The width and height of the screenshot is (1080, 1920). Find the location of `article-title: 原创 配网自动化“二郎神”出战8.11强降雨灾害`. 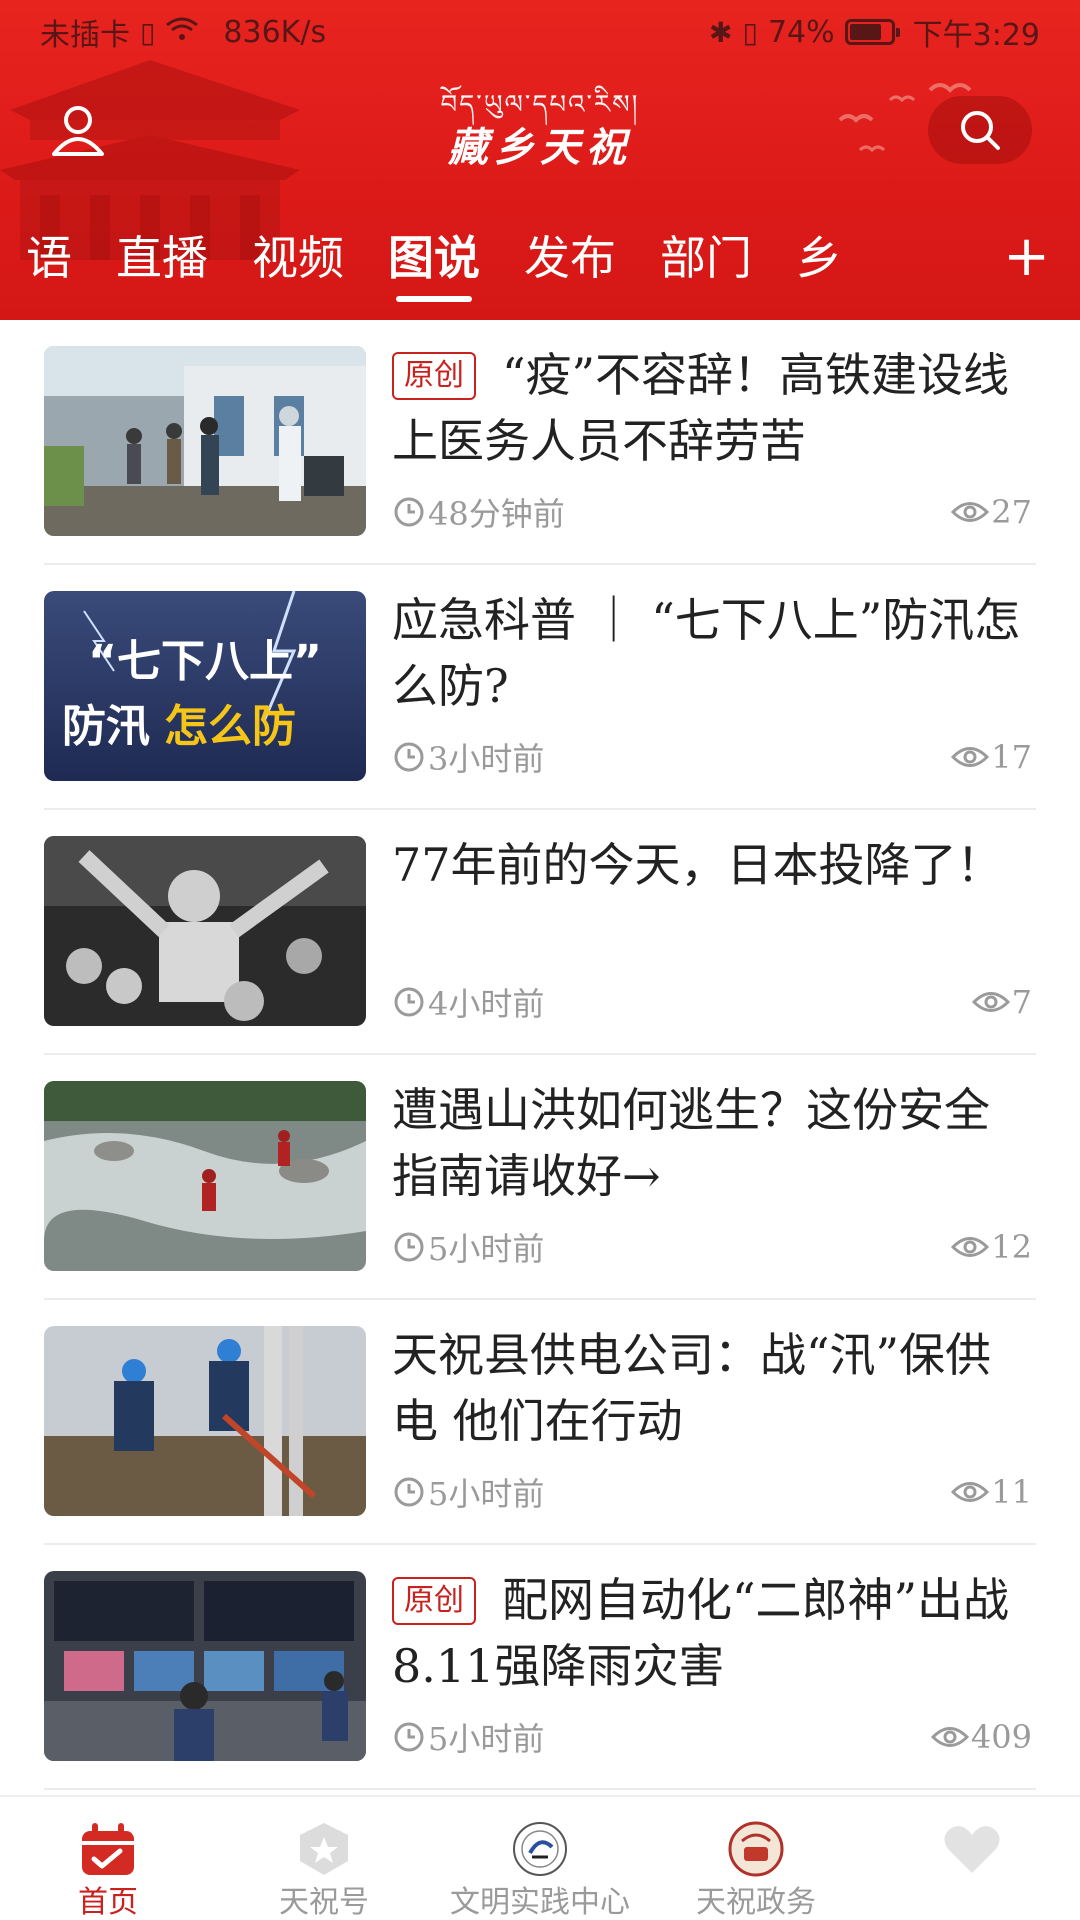

article-title: 原创 配网自动化“二郎神”出战8.11强降雨灾害 is located at coordinates (712, 1633).